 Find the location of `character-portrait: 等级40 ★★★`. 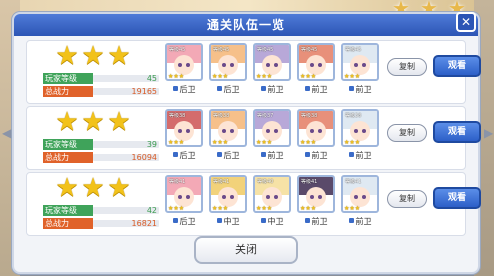

character-portrait: 等级40 ★★★ is located at coordinates (272, 194).